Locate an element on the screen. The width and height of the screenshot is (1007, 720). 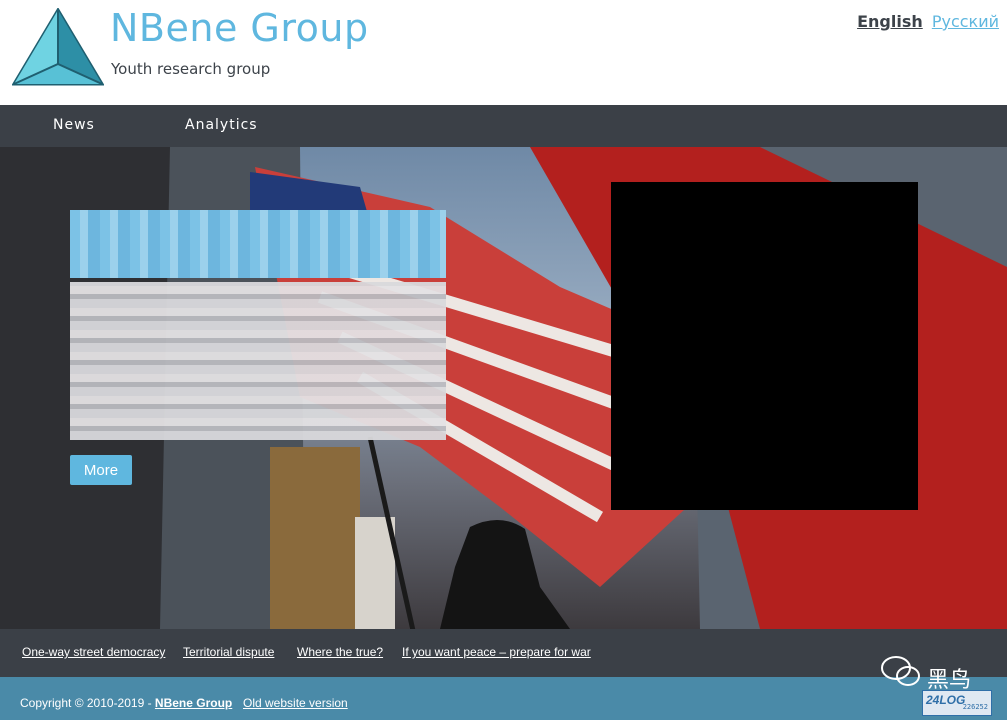
lang-russian-link: Русский is located at coordinates (965, 21).